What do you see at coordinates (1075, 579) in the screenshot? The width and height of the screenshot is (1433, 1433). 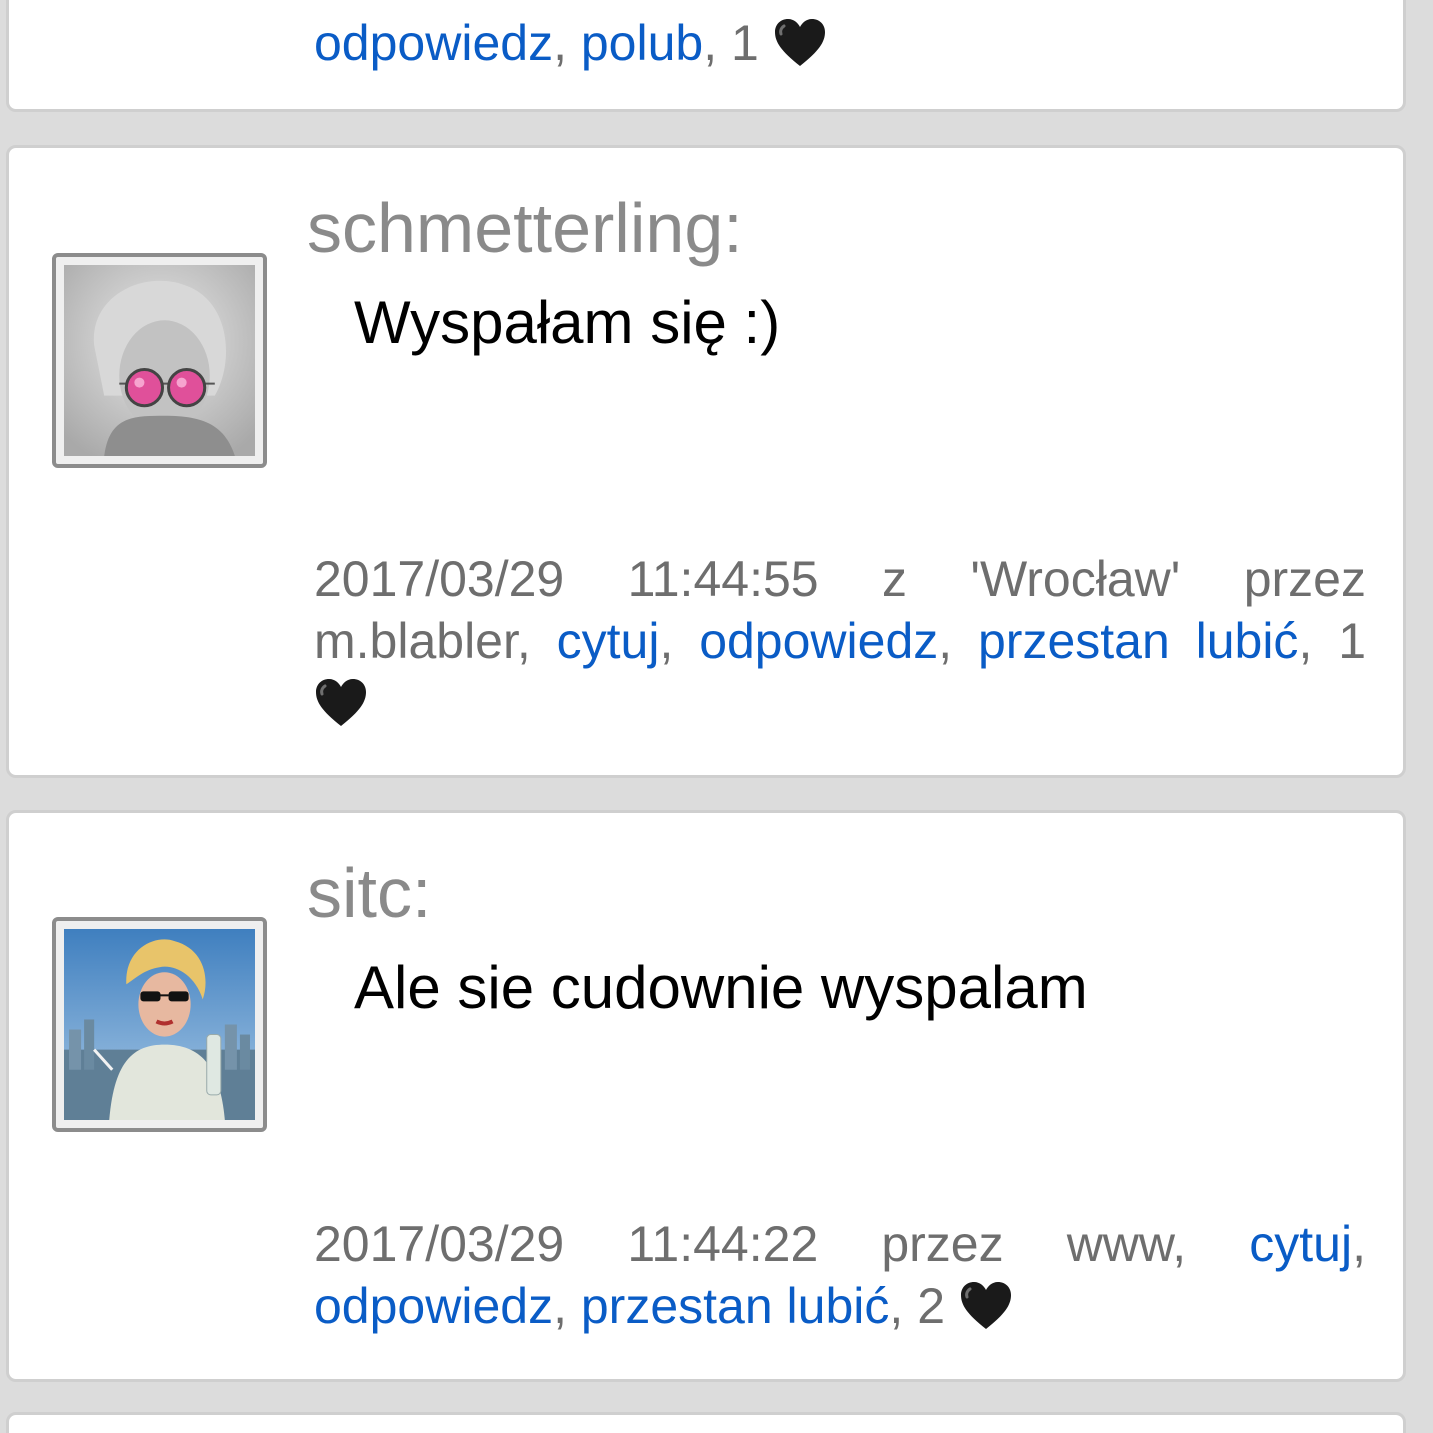 I see `post-location: 'Wrocław'` at bounding box center [1075, 579].